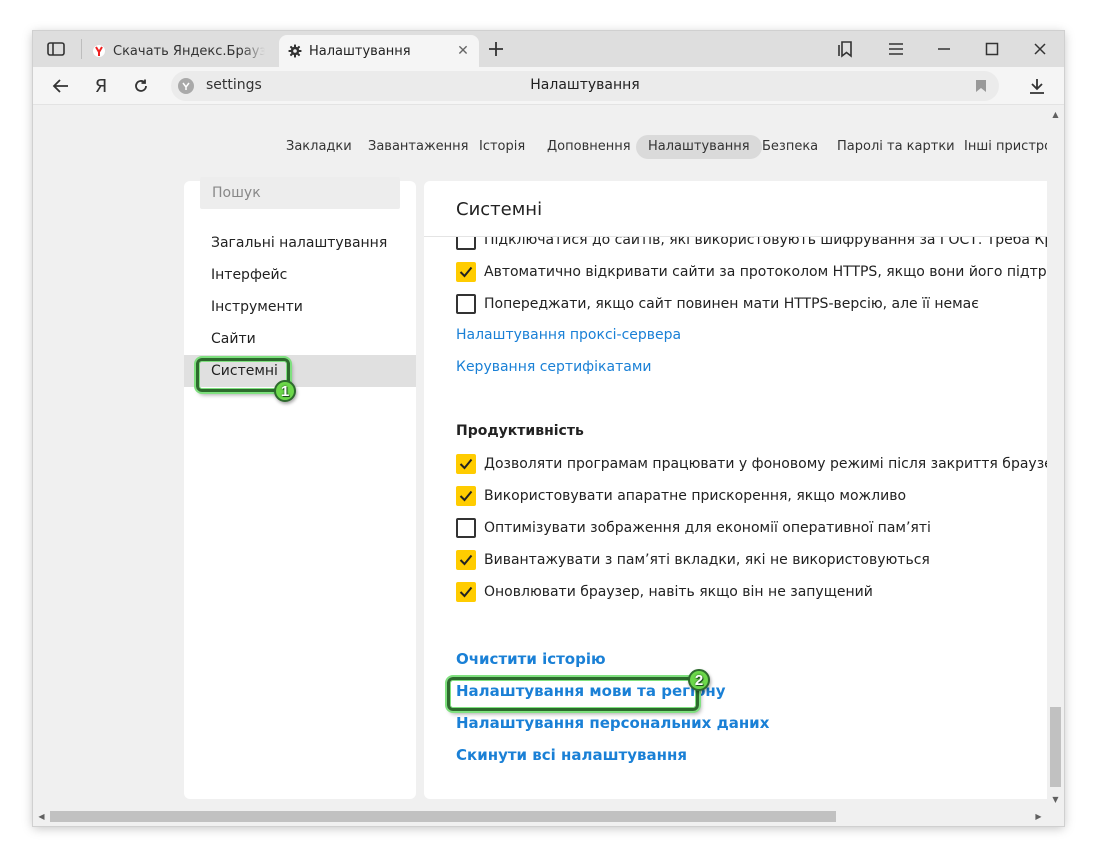  I want to click on sidebar-toggle-icon, so click(56, 49).